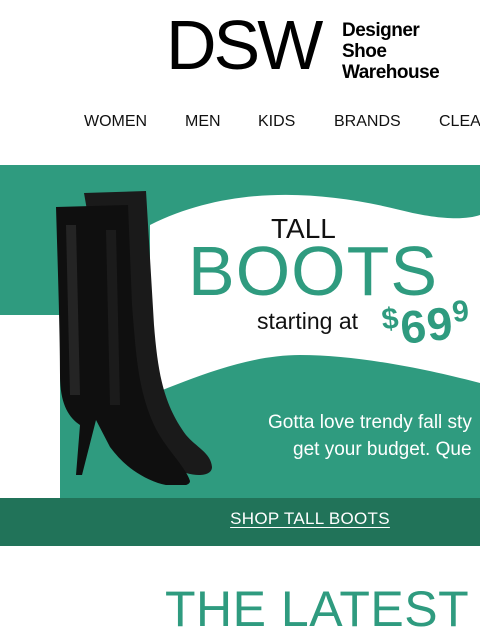 The width and height of the screenshot is (480, 640). Describe the element at coordinates (240, 123) in the screenshot. I see `main-nav: WOMEN MEN KIDS BRANDS CLEA` at that location.